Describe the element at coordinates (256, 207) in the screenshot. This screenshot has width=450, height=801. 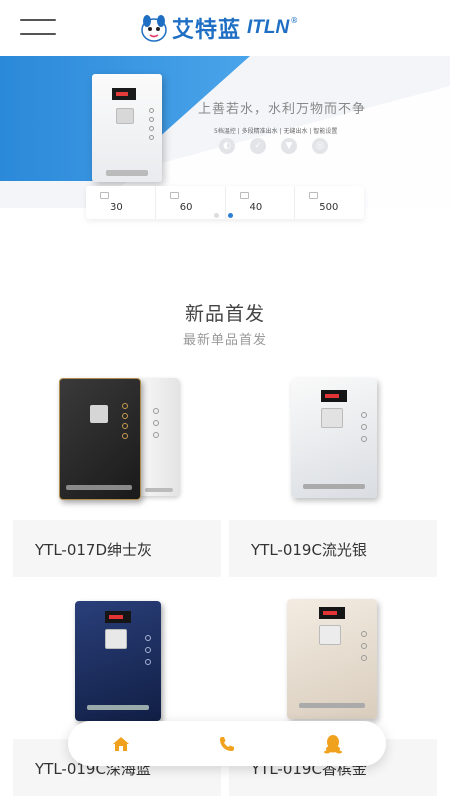
I see `stat-value: 40` at that location.